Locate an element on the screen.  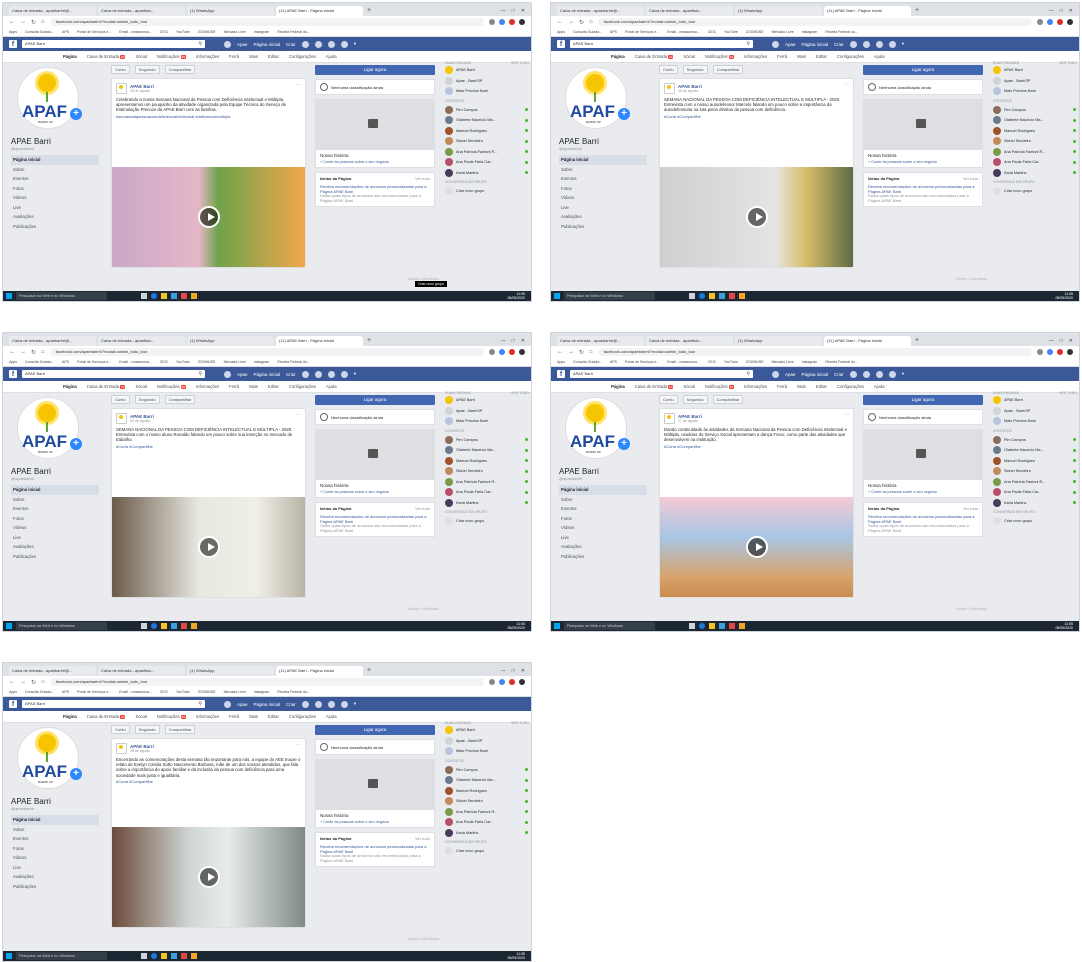
left-nav-item: Página inicial is located at coordinates (55, 820).